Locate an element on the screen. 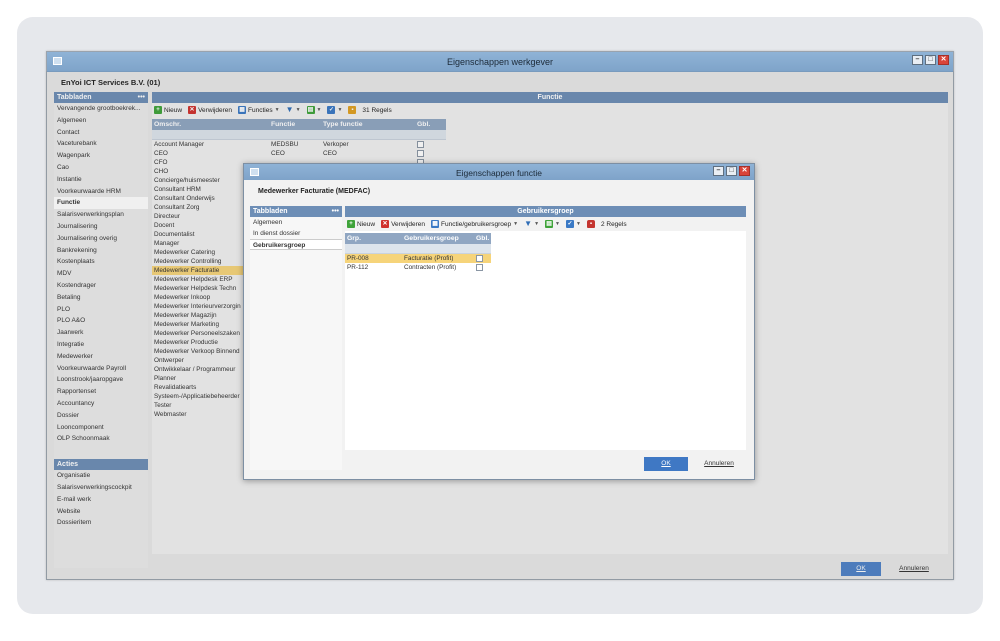  export-button: ▤ ▼ is located at coordinates (552, 224).